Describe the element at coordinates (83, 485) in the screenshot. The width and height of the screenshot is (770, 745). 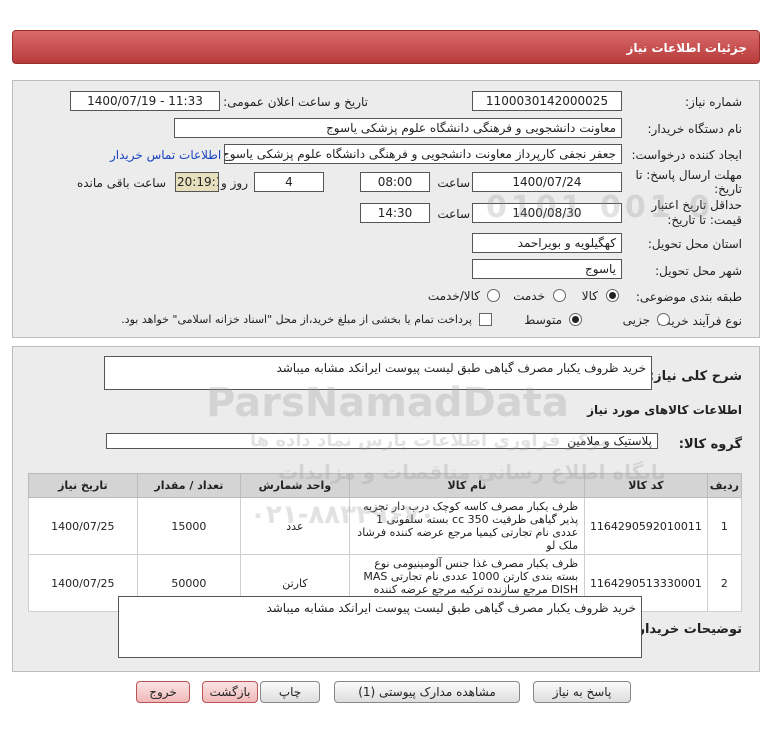
I see `header-date: تاریخ نیاز` at that location.